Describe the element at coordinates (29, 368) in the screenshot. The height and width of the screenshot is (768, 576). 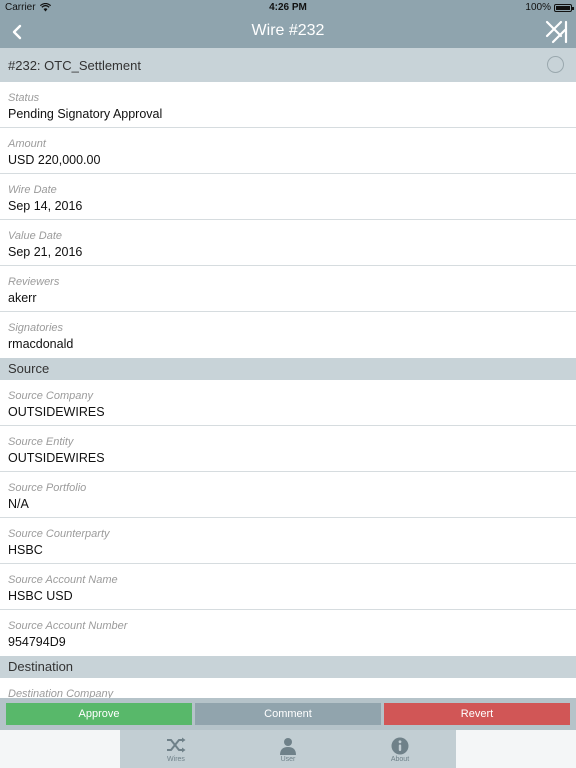
I see `section-title: Source` at that location.